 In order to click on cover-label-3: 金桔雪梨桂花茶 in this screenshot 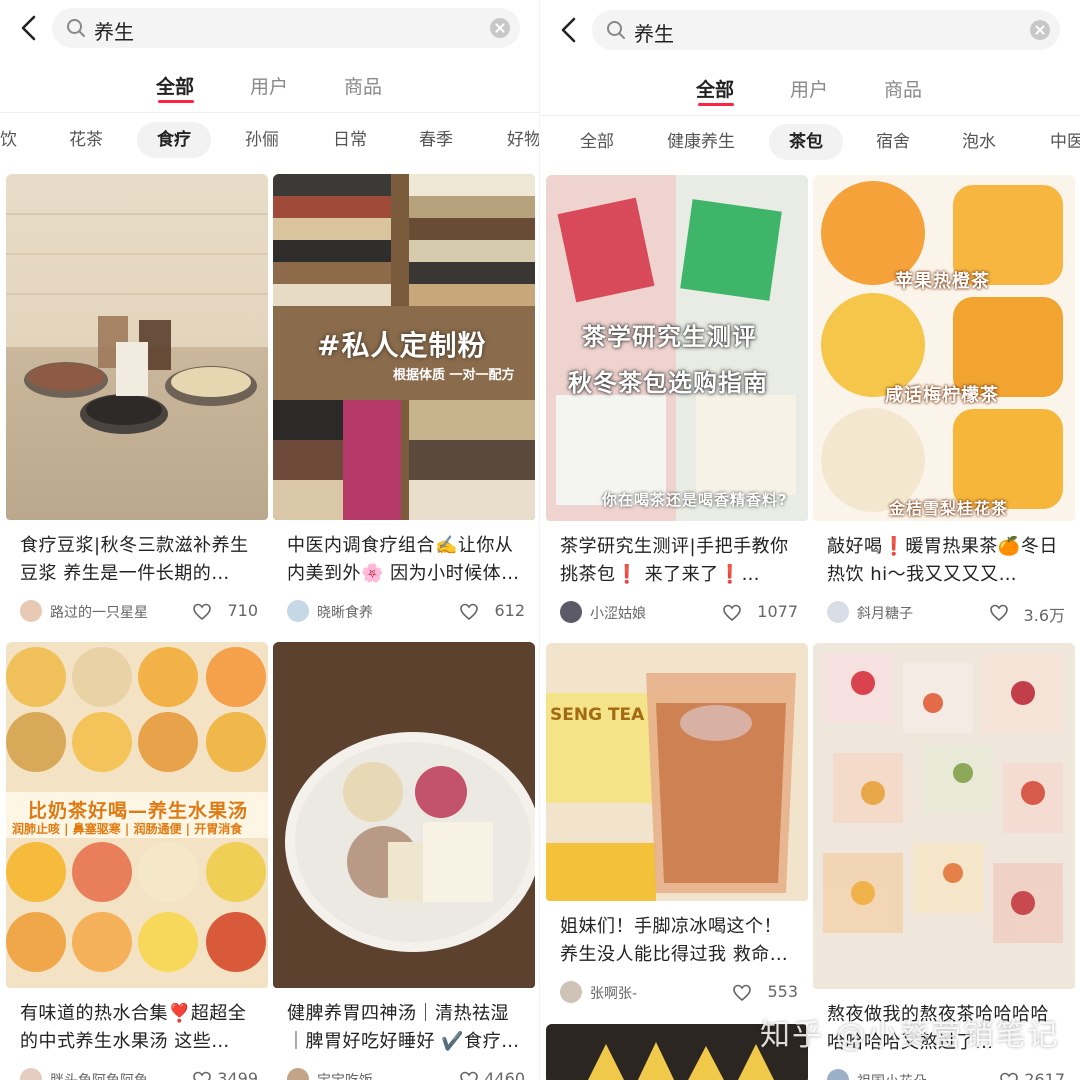, I will do `click(949, 508)`.